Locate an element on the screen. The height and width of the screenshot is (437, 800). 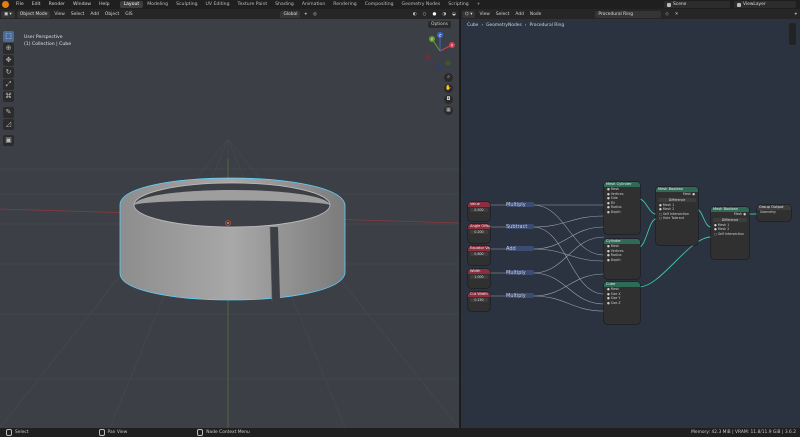
math-node-multiply-1: Multiply is located at coordinates (520, 205).